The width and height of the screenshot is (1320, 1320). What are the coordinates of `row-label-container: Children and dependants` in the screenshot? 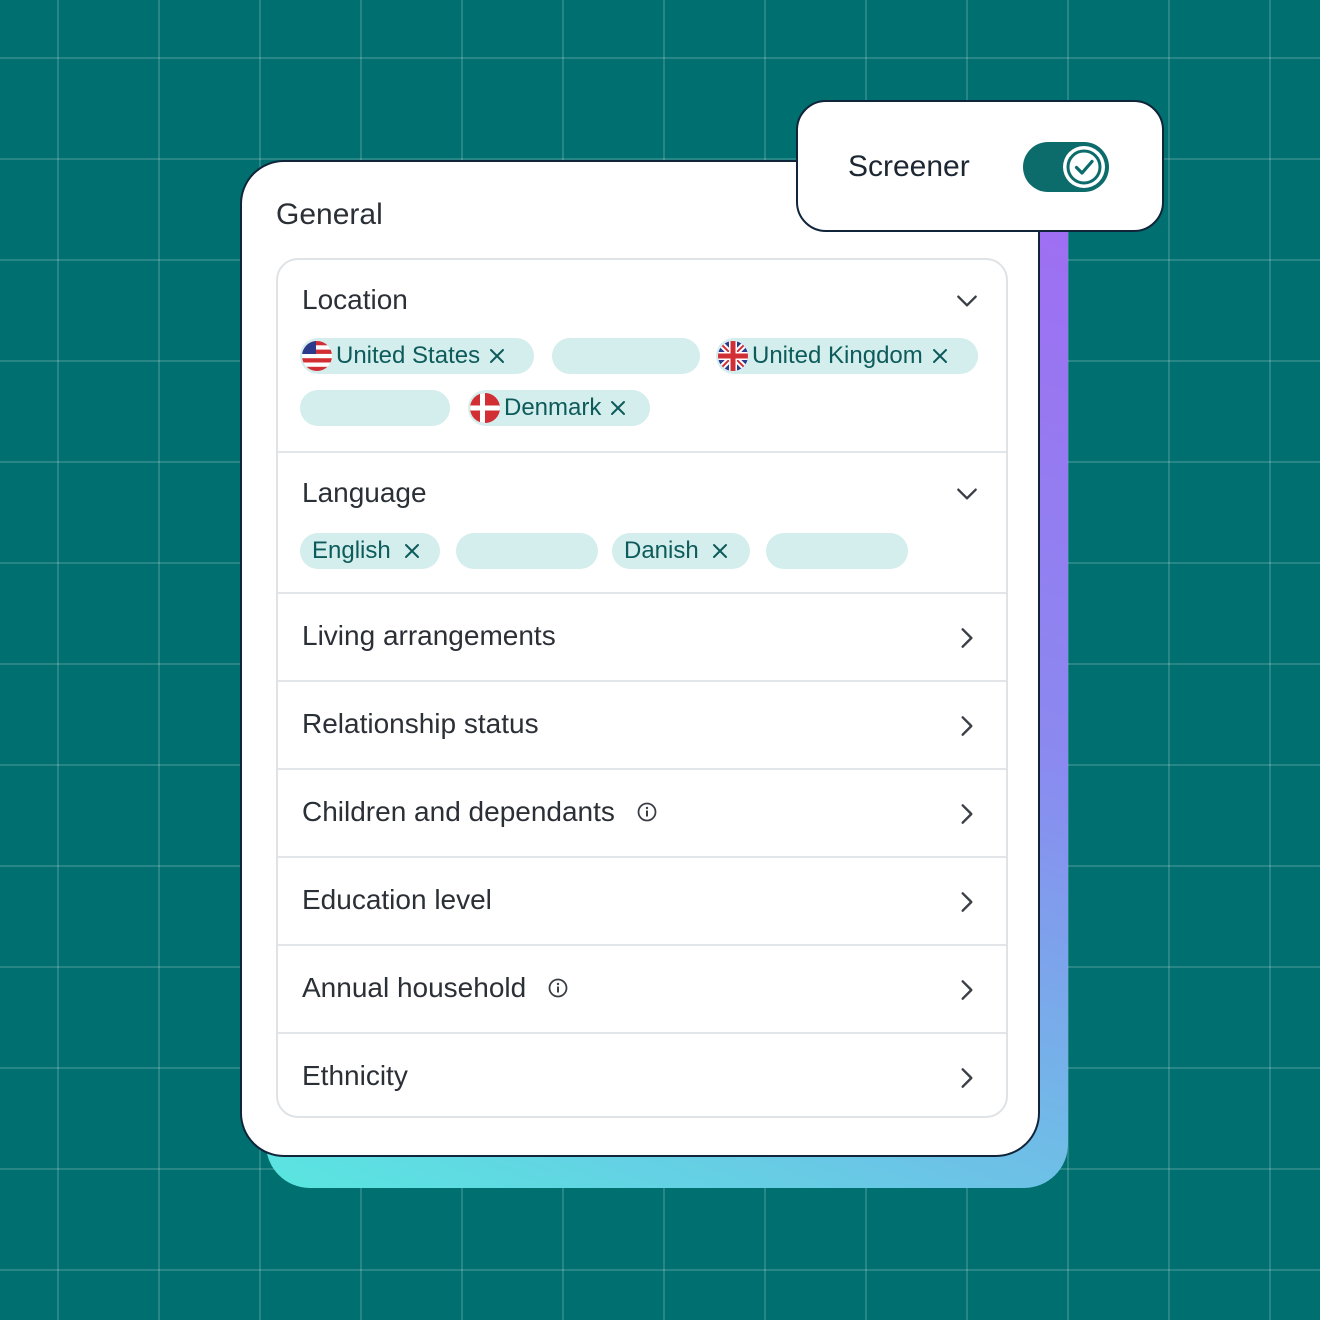 It's located at (479, 812).